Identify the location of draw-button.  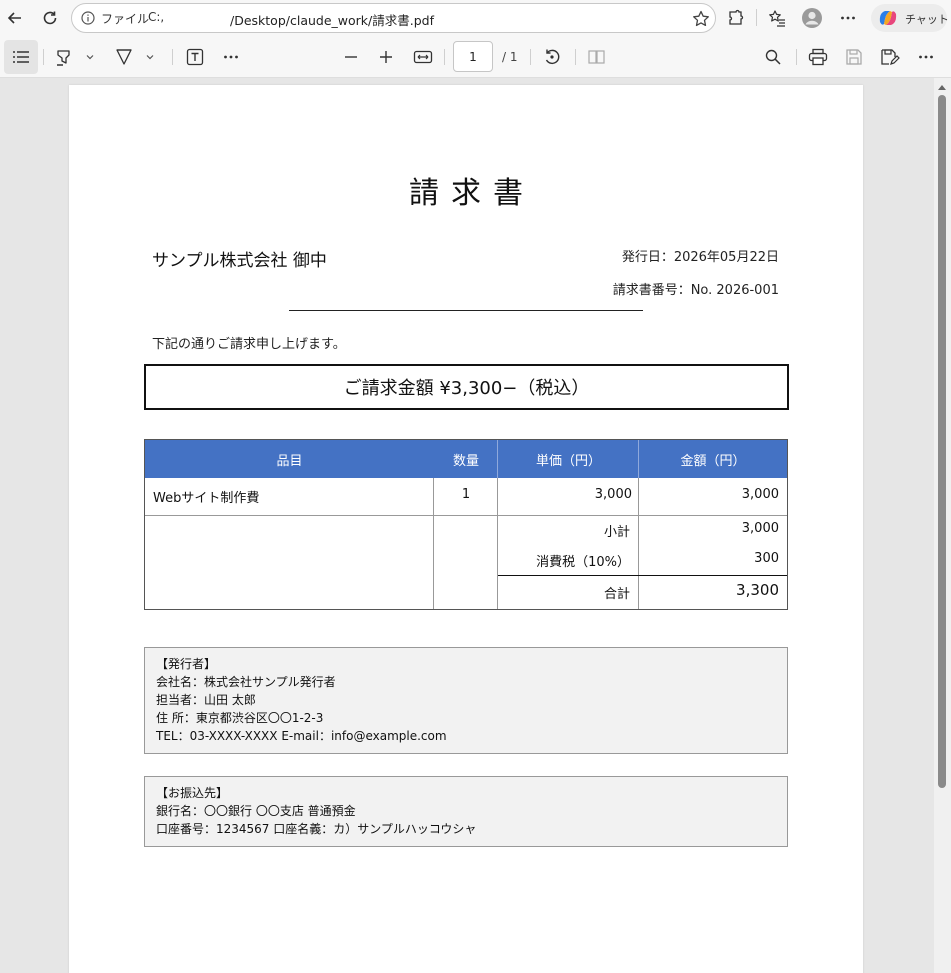
(124, 57).